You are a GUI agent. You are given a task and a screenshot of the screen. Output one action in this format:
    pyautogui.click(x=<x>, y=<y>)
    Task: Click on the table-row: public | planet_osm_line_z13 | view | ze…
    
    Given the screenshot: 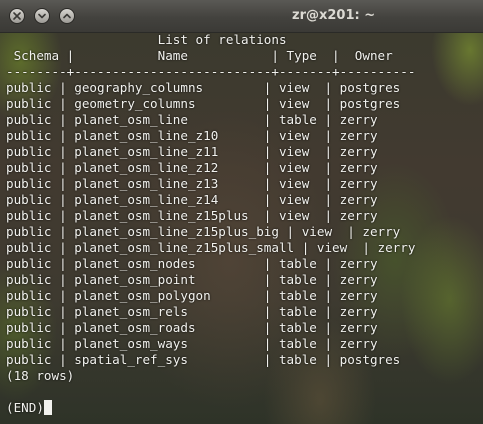 What is the action you would take?
    pyautogui.click(x=192, y=183)
    